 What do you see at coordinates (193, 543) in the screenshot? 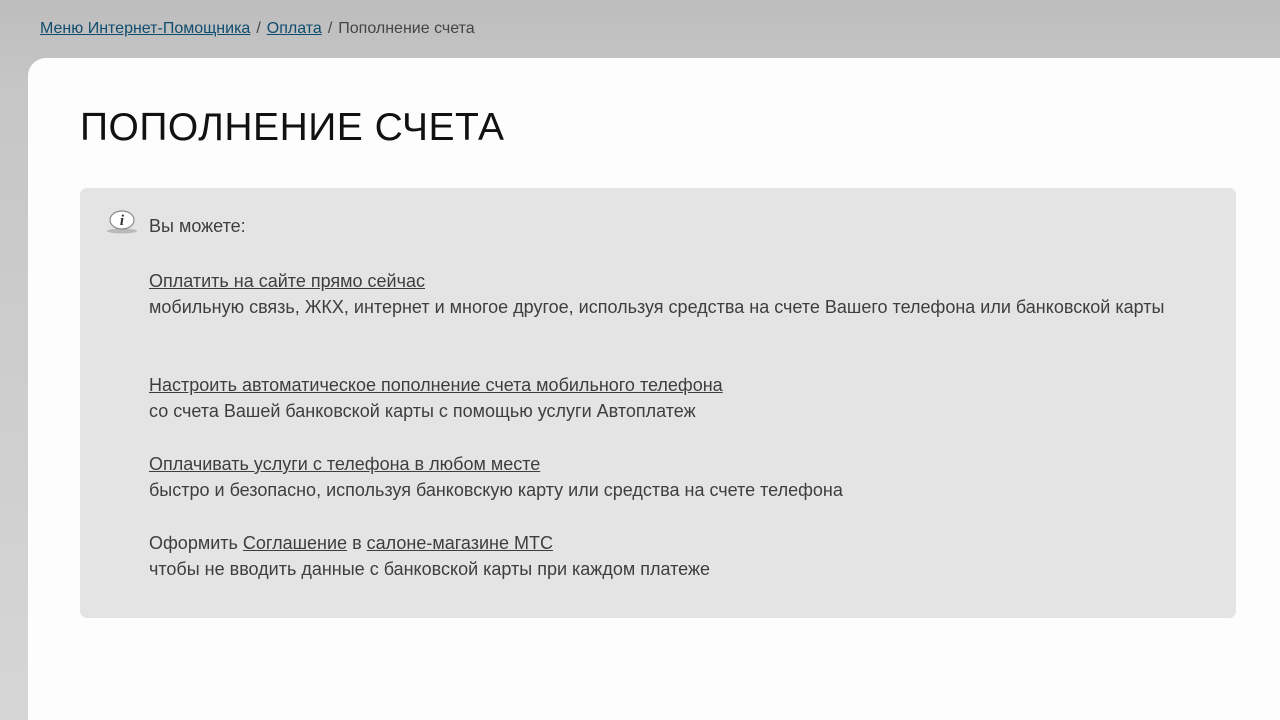
I see `agreement-prefix: Оформить` at bounding box center [193, 543].